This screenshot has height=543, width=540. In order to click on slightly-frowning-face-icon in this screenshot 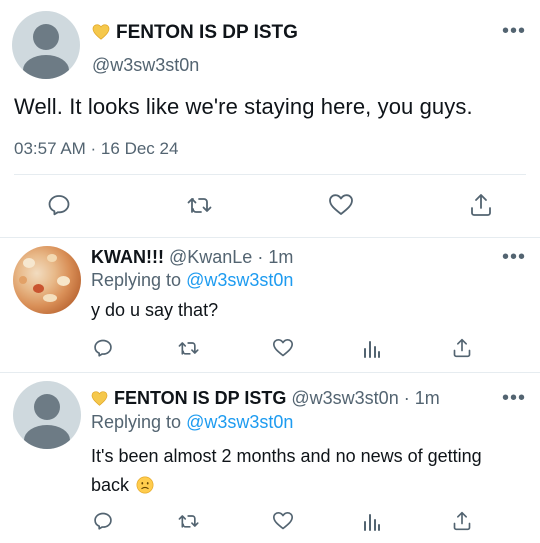, I will do `click(145, 485)`.